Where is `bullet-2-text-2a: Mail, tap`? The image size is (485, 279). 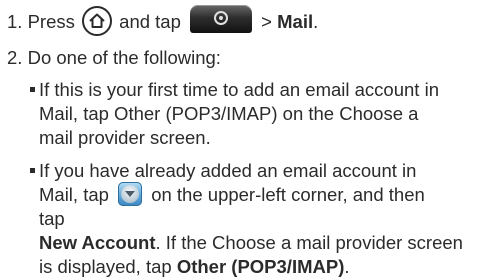 bullet-2-text-2a: Mail, tap is located at coordinates (74, 194).